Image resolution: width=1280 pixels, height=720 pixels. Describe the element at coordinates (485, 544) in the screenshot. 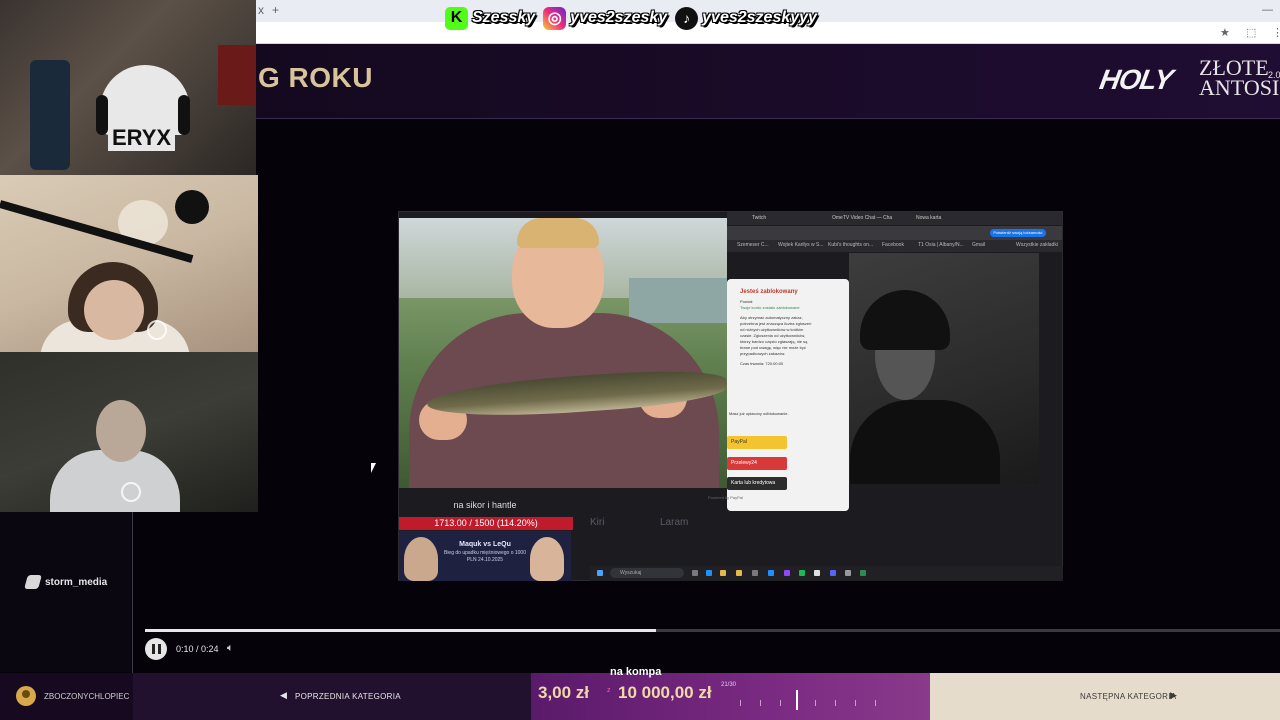

I see `promo-title: Maquk vs LeQu` at that location.